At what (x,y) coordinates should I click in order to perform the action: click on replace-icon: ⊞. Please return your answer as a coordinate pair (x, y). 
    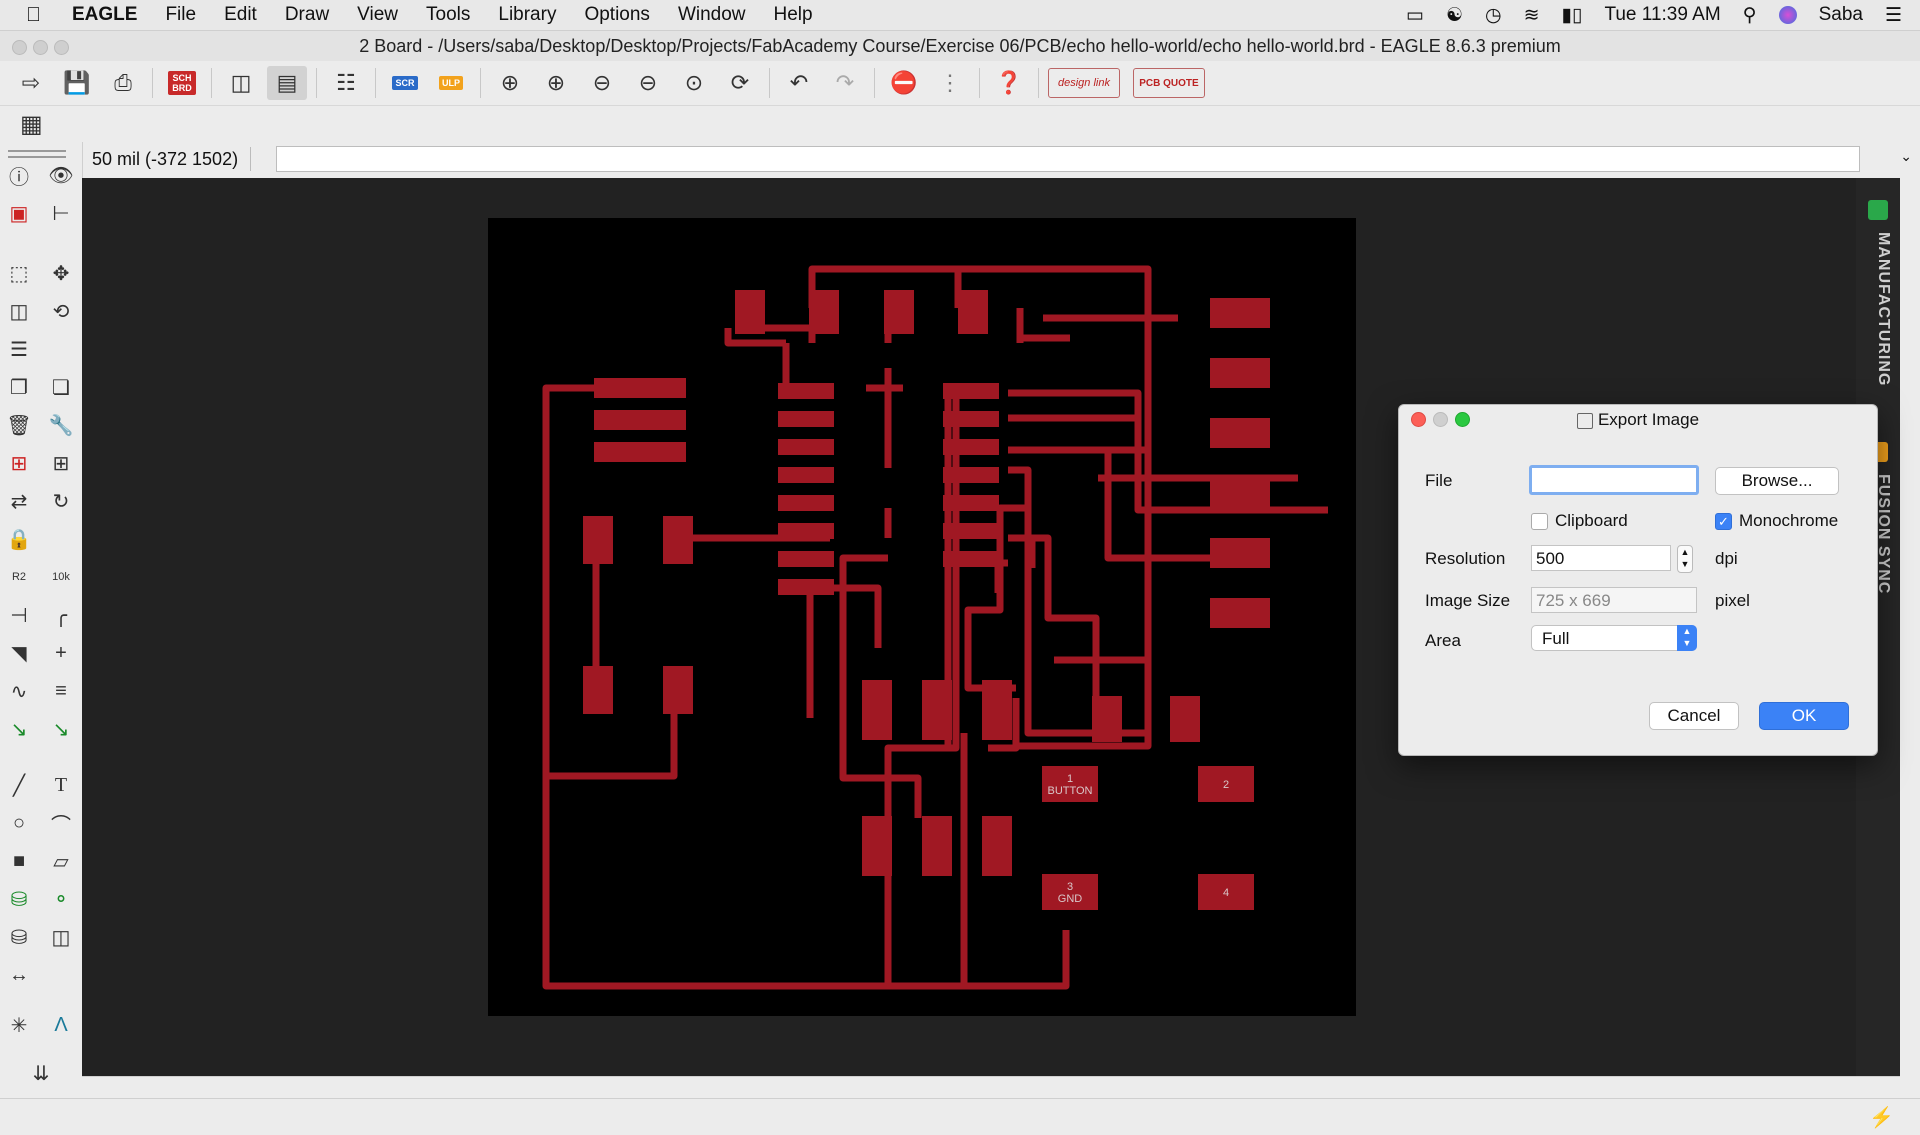
    Looking at the image, I should click on (61, 463).